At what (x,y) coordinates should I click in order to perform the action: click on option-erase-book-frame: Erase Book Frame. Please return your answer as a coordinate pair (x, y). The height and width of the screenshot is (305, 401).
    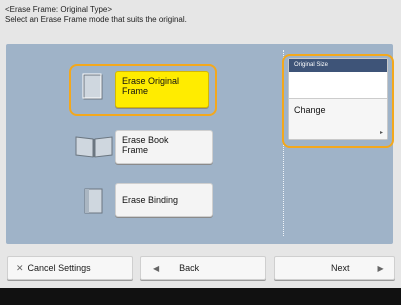
    Looking at the image, I should click on (164, 147).